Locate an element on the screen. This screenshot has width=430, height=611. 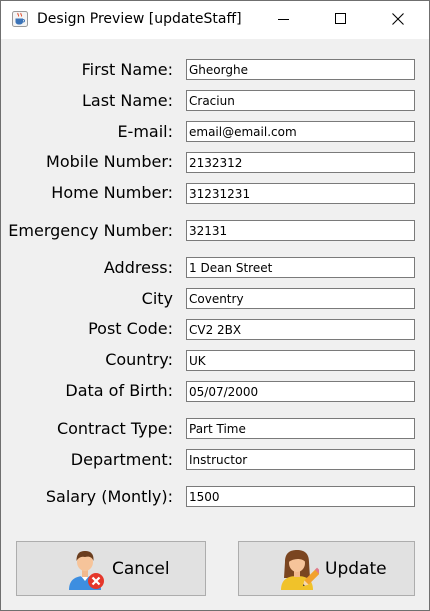
first-name-field is located at coordinates (300, 69).